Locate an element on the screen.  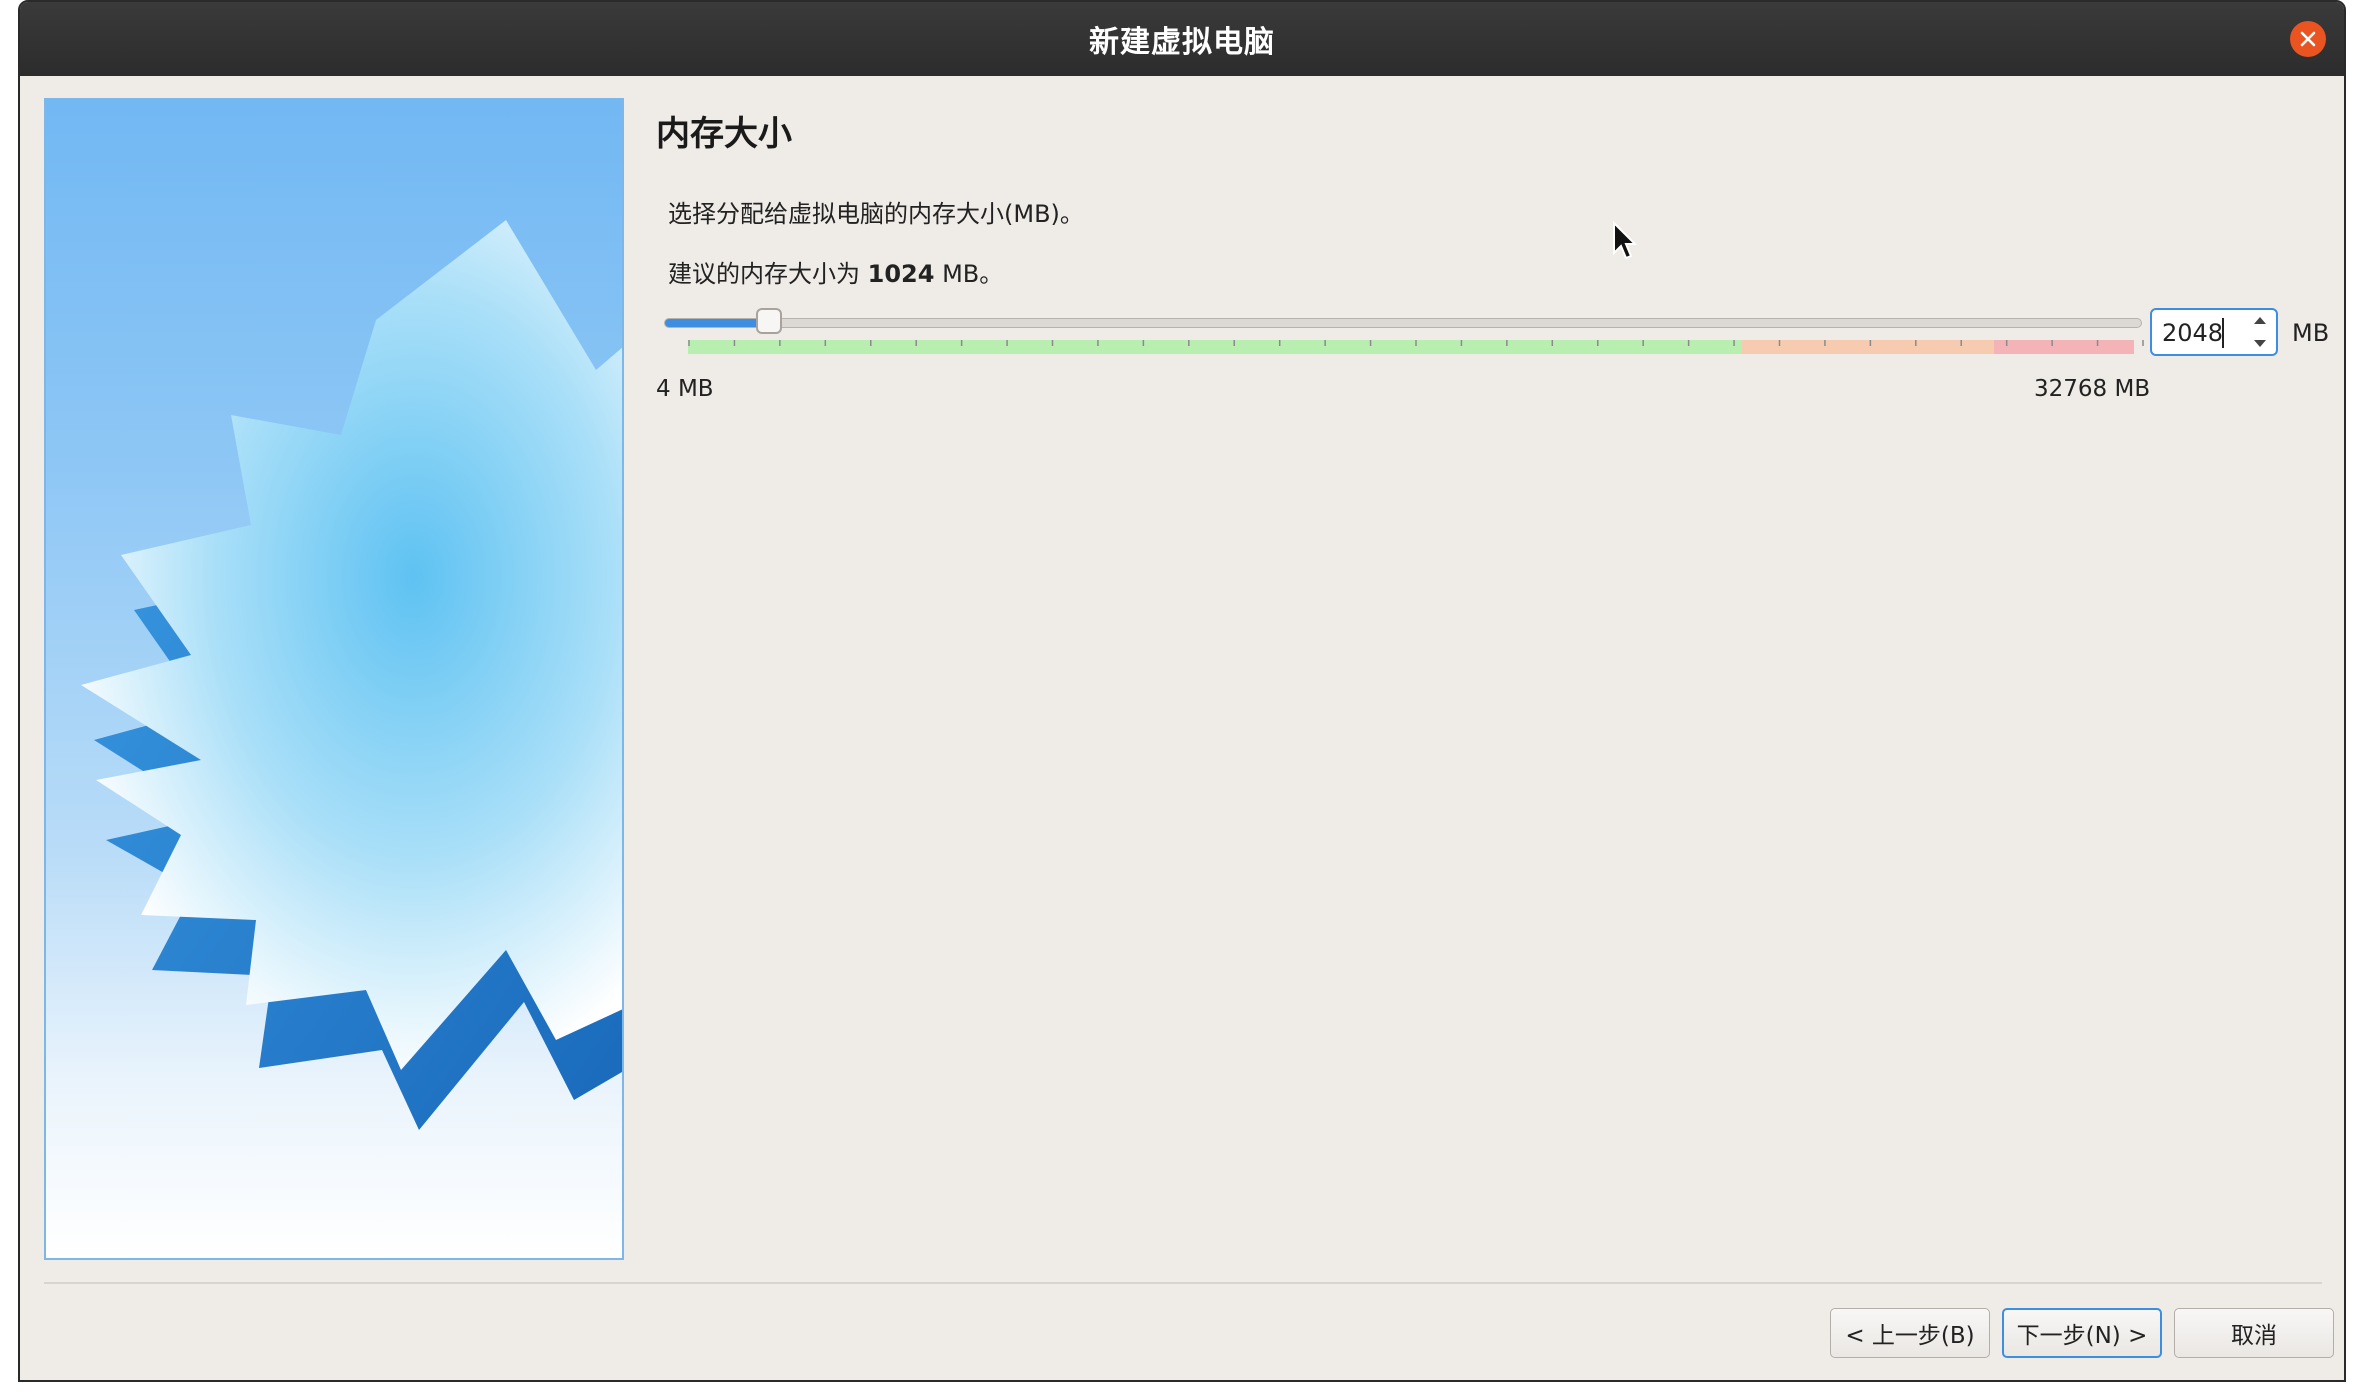
starburst-graphic is located at coordinates (351, 675).